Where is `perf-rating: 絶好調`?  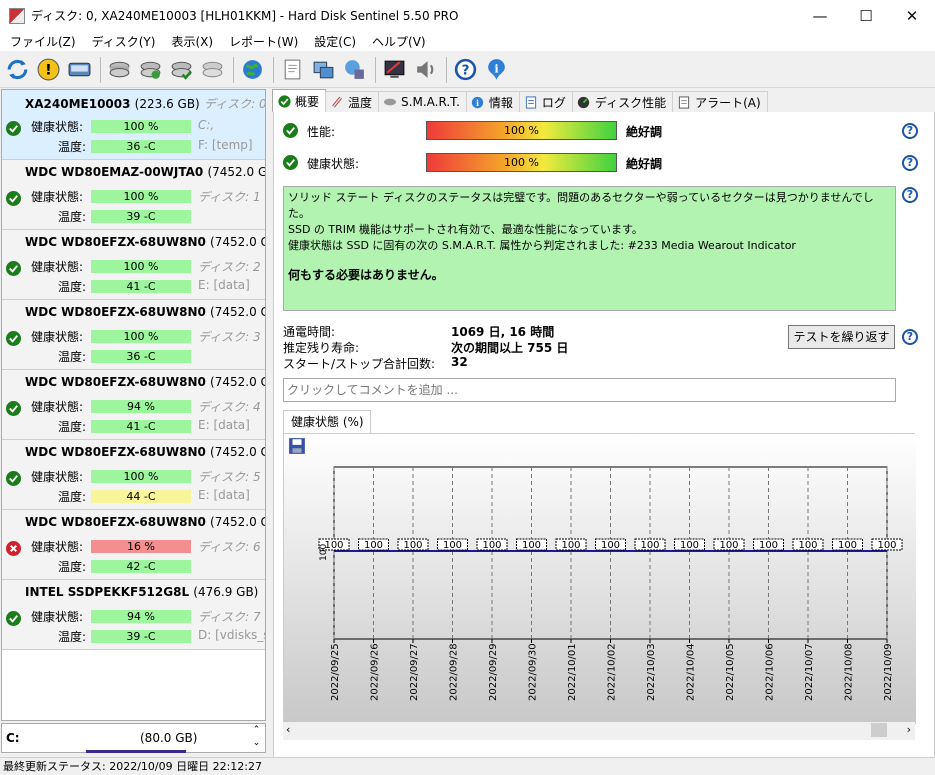
perf-rating: 絶好調 is located at coordinates (644, 132).